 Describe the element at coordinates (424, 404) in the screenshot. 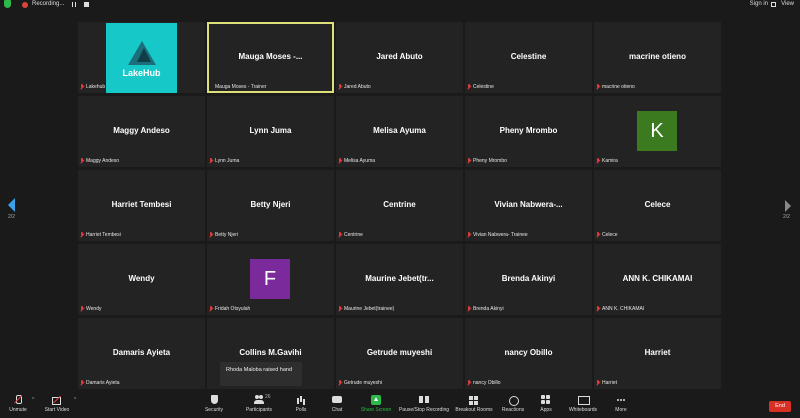

I see `pause-stop-recording-button: Pause/Stop Recording` at that location.